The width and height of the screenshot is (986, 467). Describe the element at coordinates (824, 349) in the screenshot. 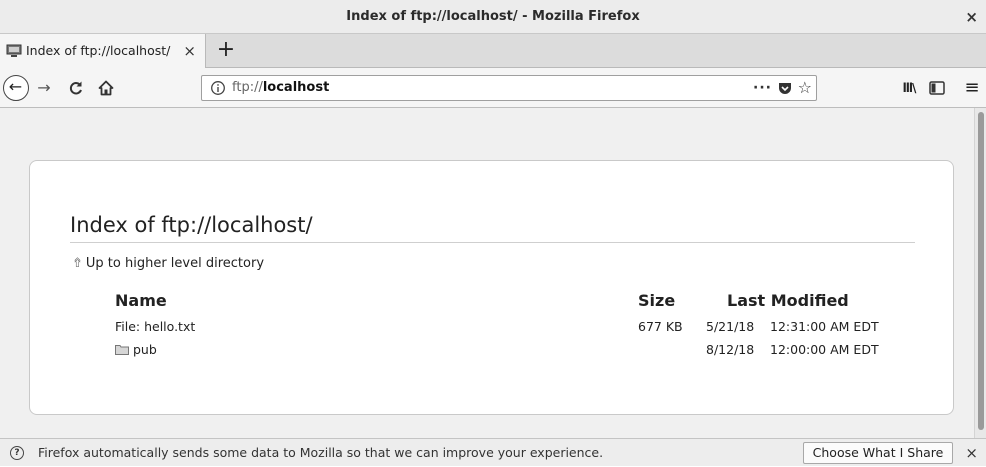

I see `folder-time: 12:00:00 AM EDT` at that location.